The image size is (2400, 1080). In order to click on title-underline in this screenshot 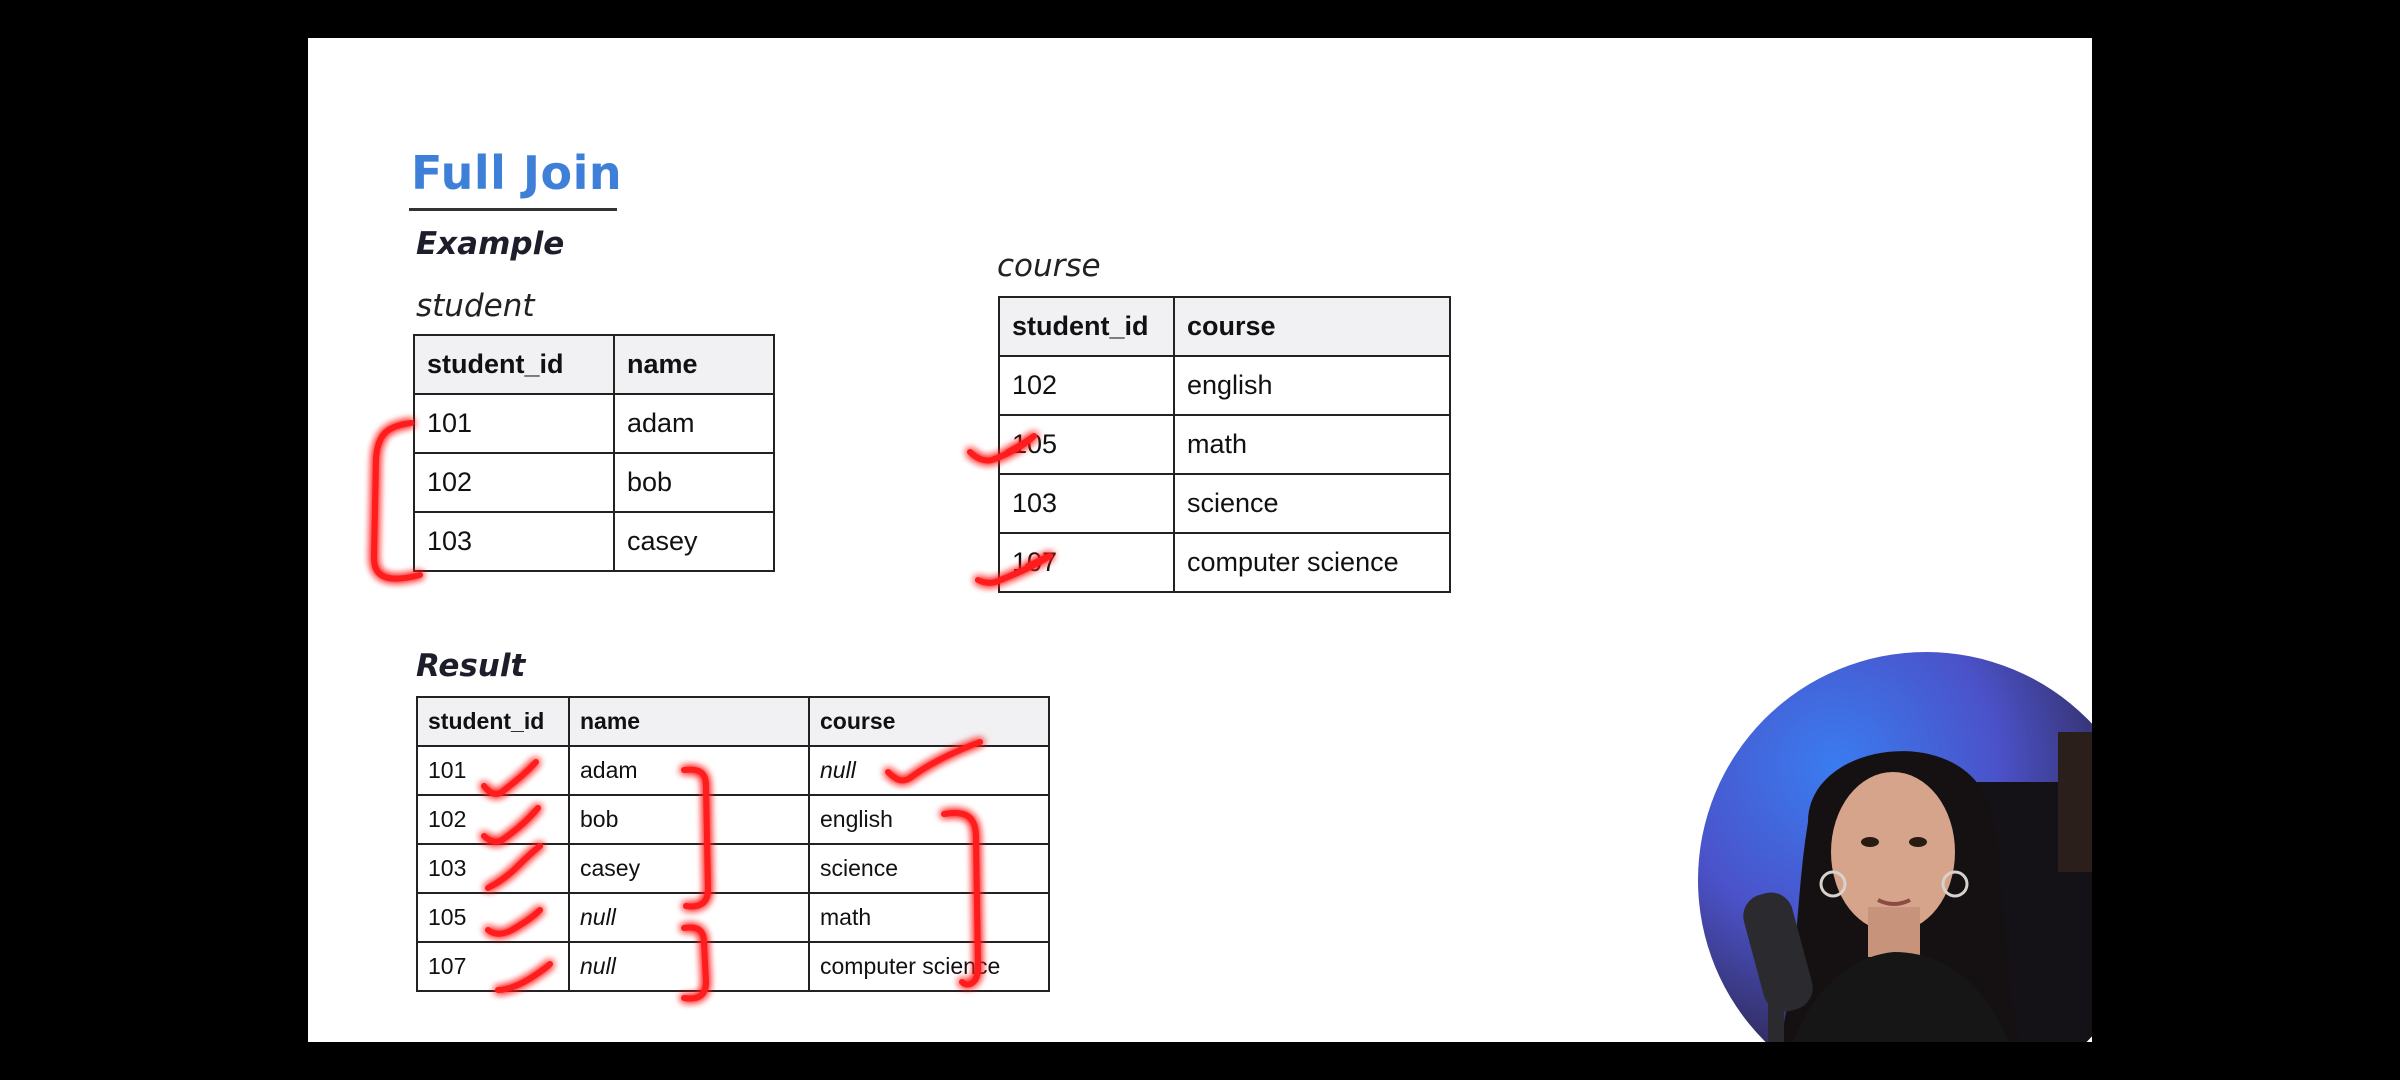, I will do `click(513, 209)`.